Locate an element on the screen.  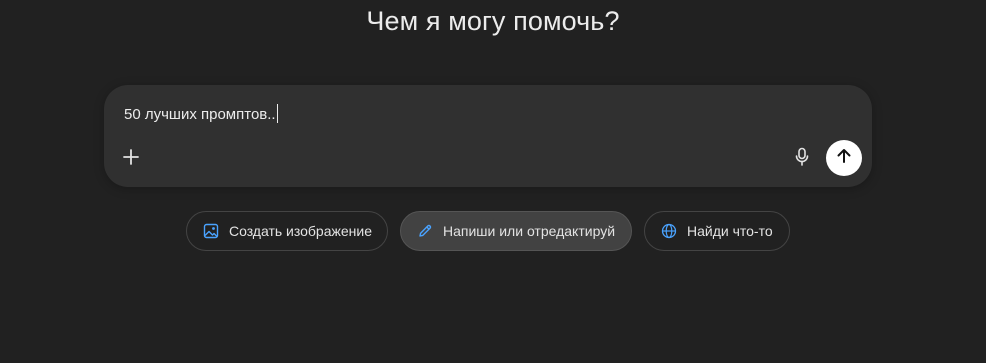
suggestion-label: Напиши или отредактируй is located at coordinates (529, 231).